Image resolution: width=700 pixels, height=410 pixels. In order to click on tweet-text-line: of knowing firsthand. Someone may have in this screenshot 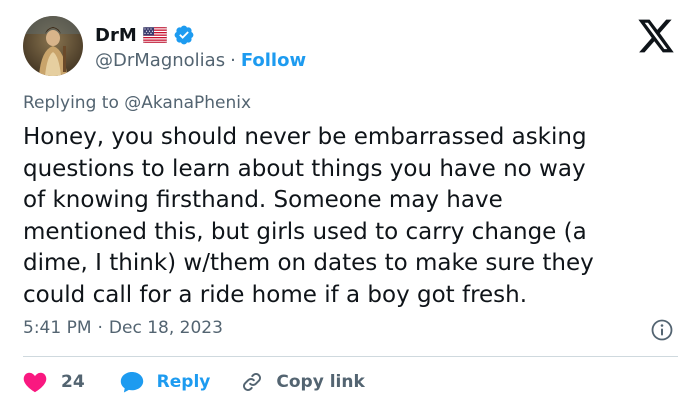, I will do `click(263, 200)`.